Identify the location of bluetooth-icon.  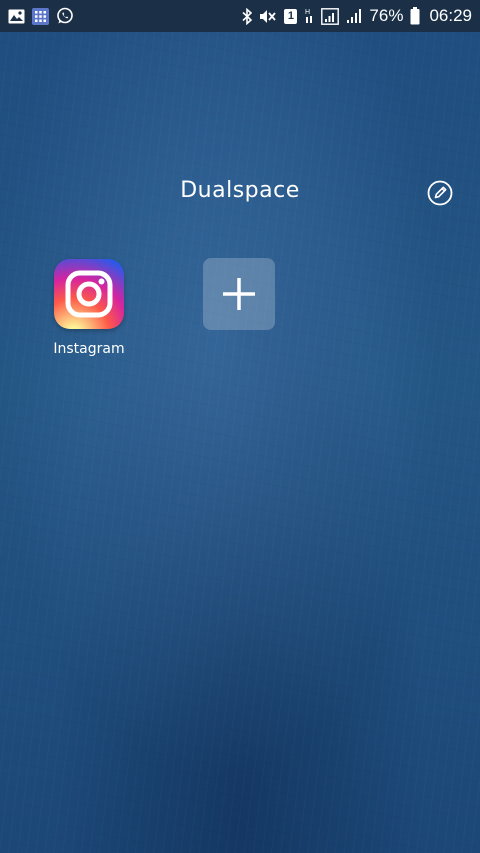
(247, 16).